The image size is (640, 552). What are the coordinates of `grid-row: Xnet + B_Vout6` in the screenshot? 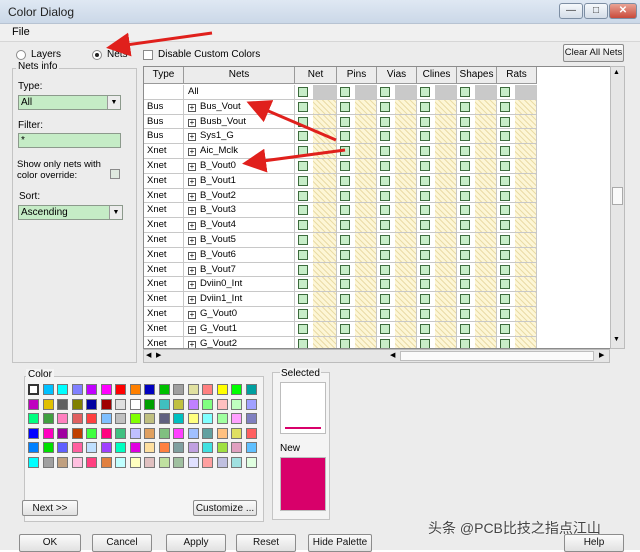 It's located at (384, 255).